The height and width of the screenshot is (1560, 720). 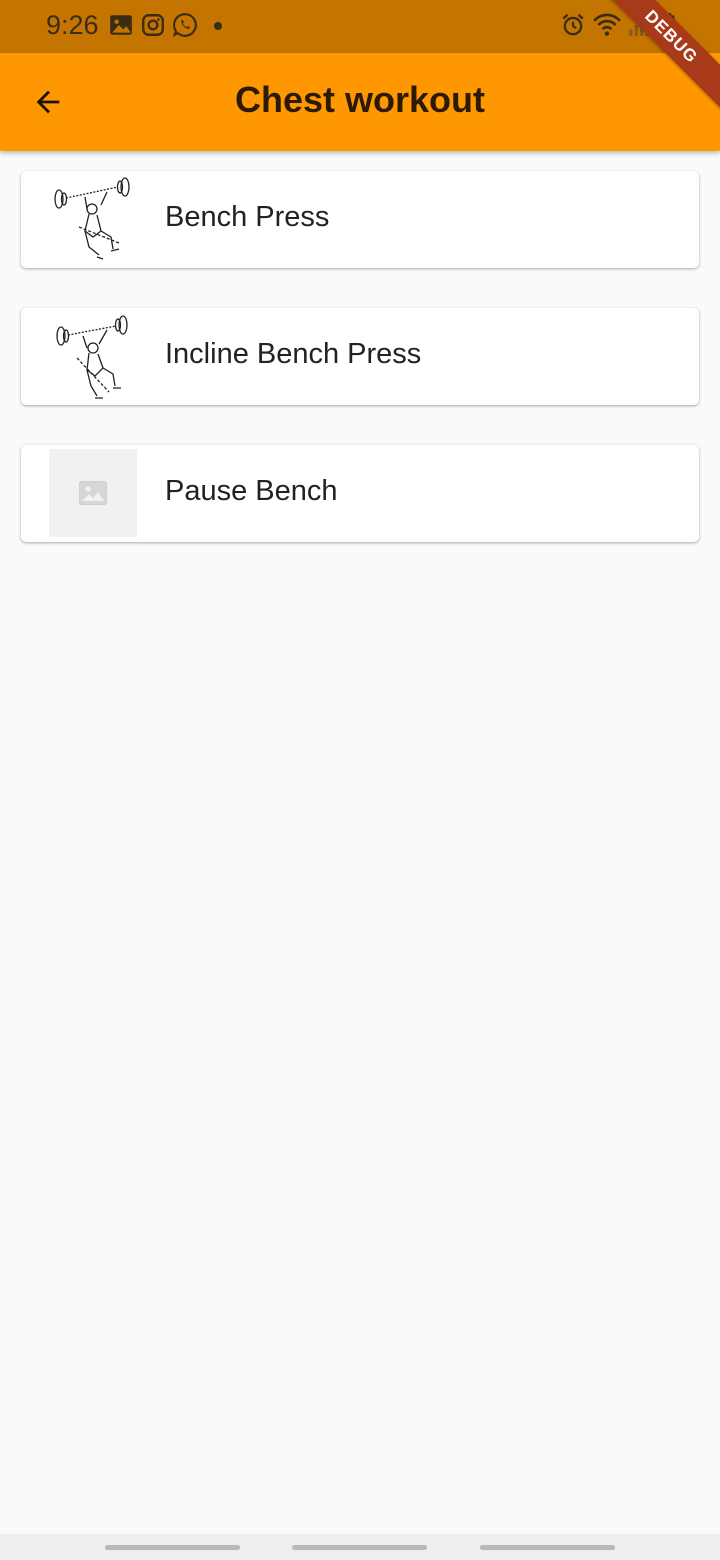 I want to click on alarm-icon, so click(x=573, y=24).